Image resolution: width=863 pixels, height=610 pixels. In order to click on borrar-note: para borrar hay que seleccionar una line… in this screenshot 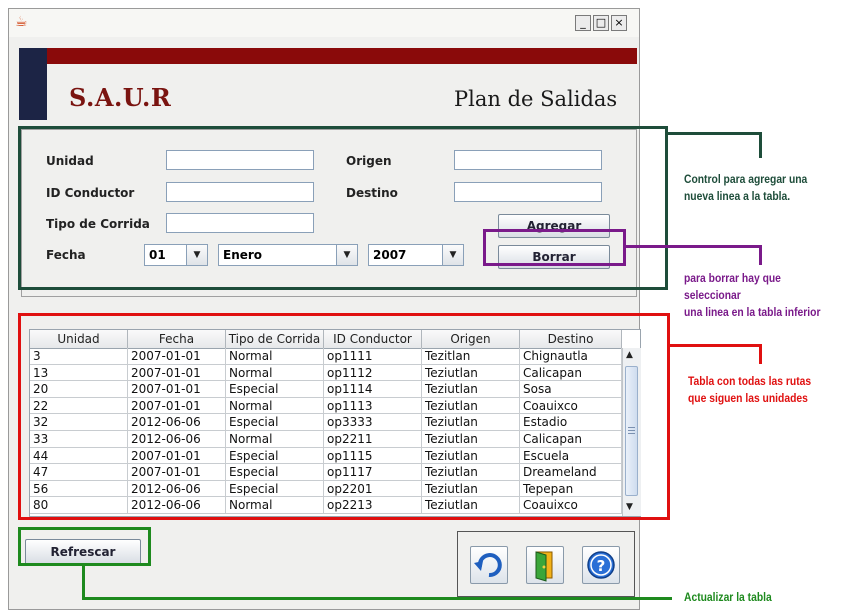, I will do `click(761, 295)`.